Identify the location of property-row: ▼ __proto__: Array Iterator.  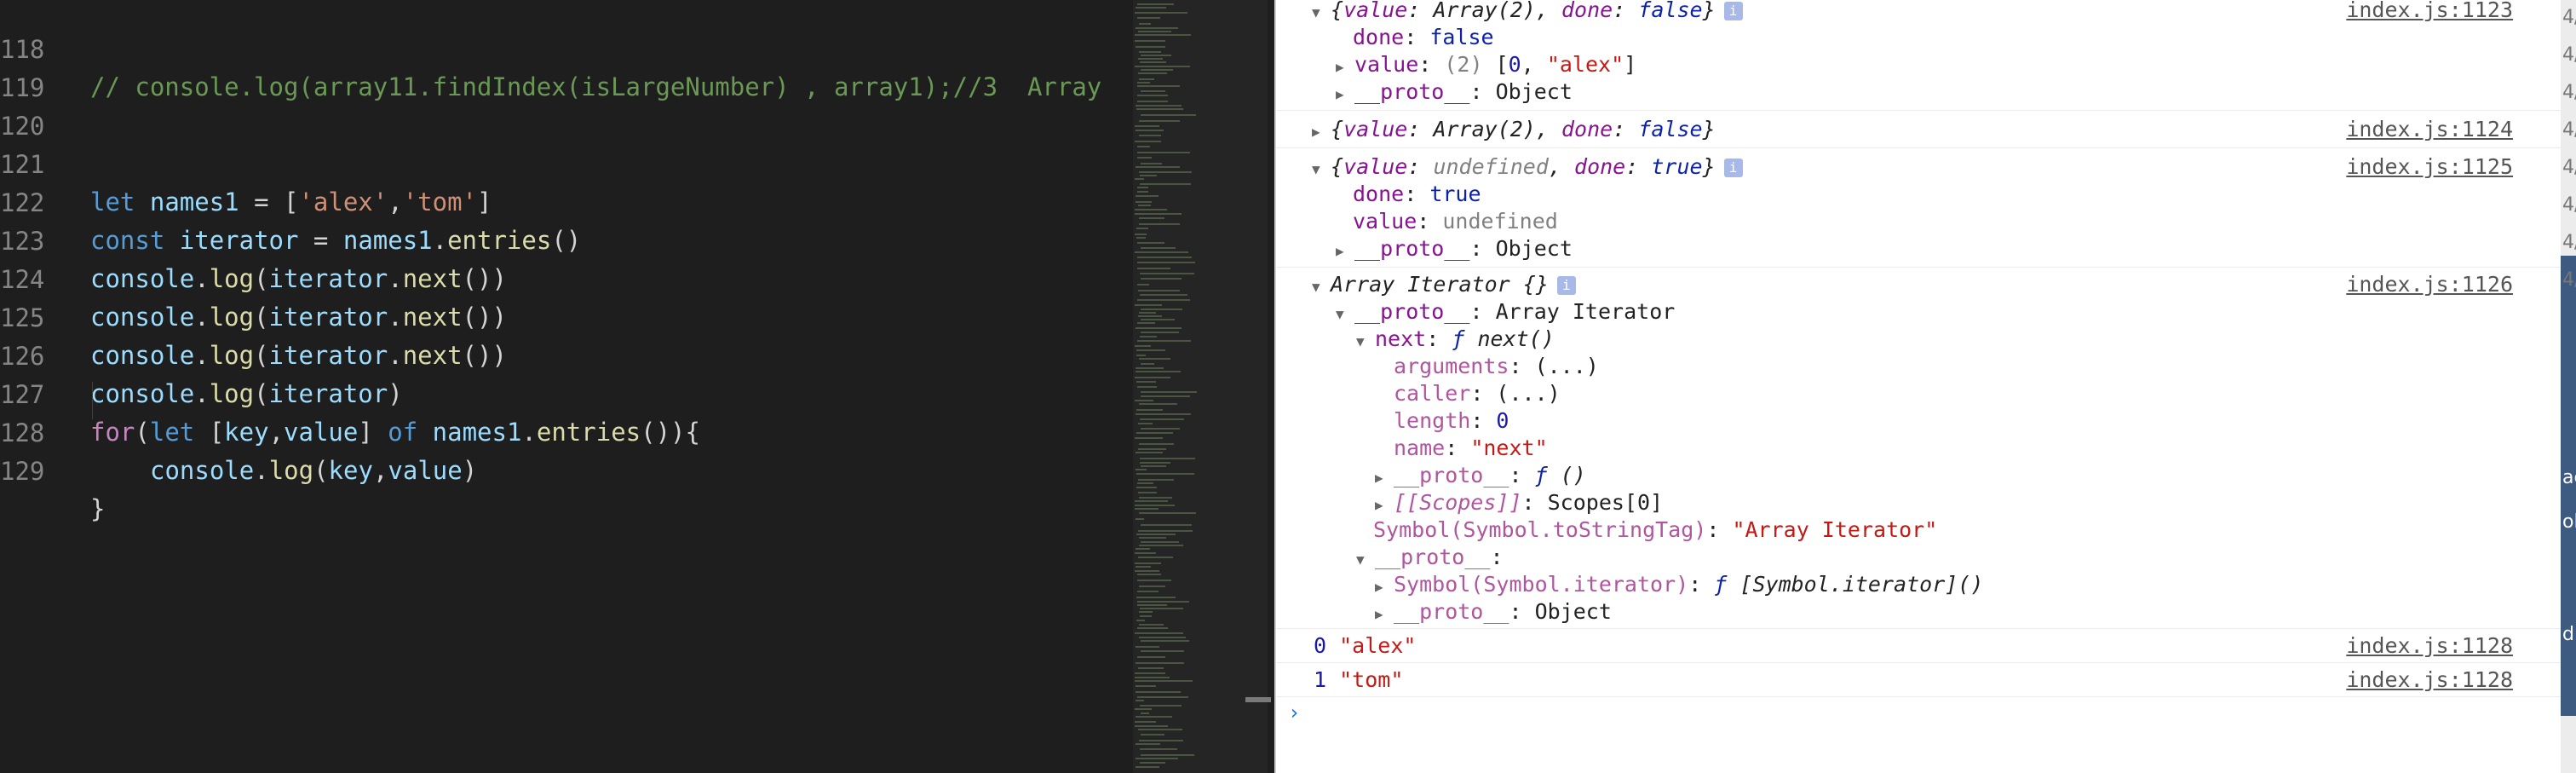
(1506, 312).